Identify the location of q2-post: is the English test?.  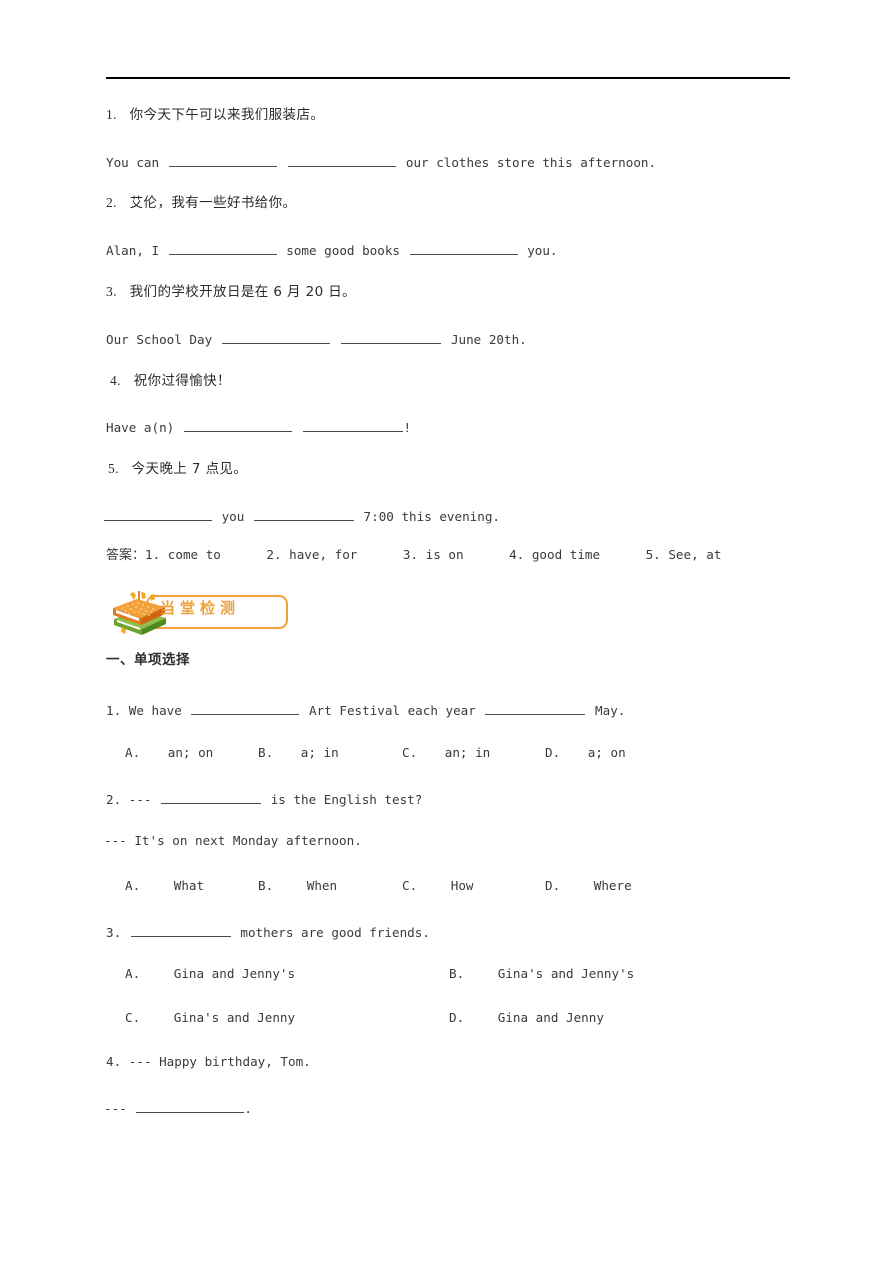
(346, 799).